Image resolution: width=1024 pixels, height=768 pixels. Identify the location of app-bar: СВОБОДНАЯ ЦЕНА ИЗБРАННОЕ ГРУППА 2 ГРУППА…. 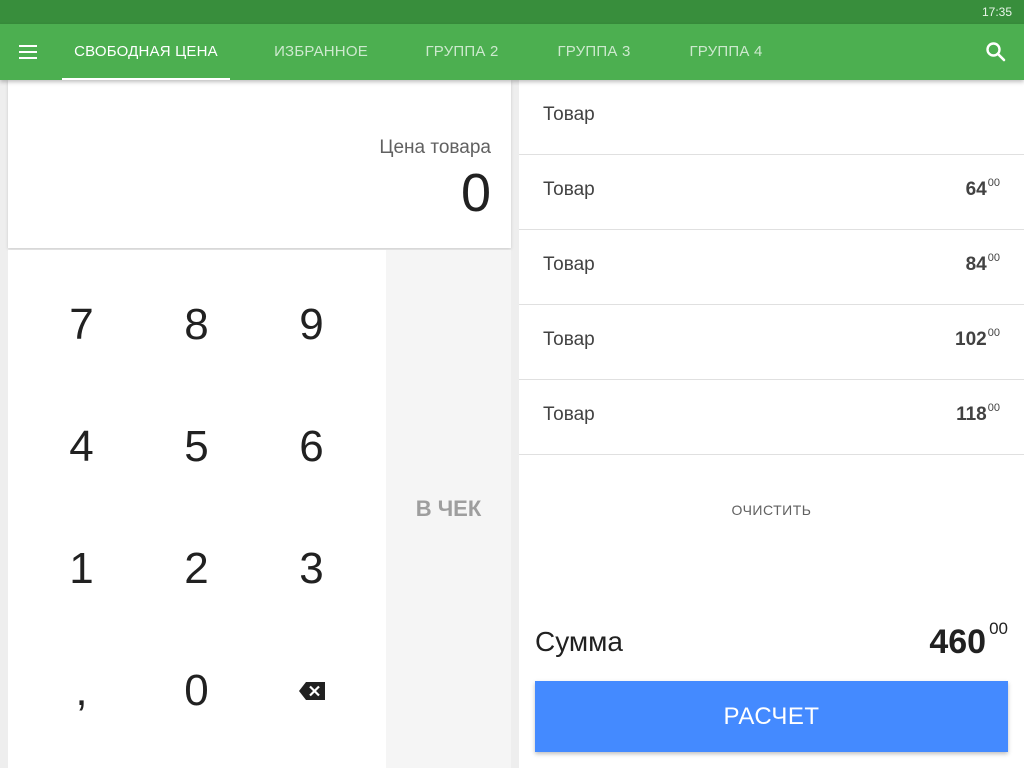
(512, 52).